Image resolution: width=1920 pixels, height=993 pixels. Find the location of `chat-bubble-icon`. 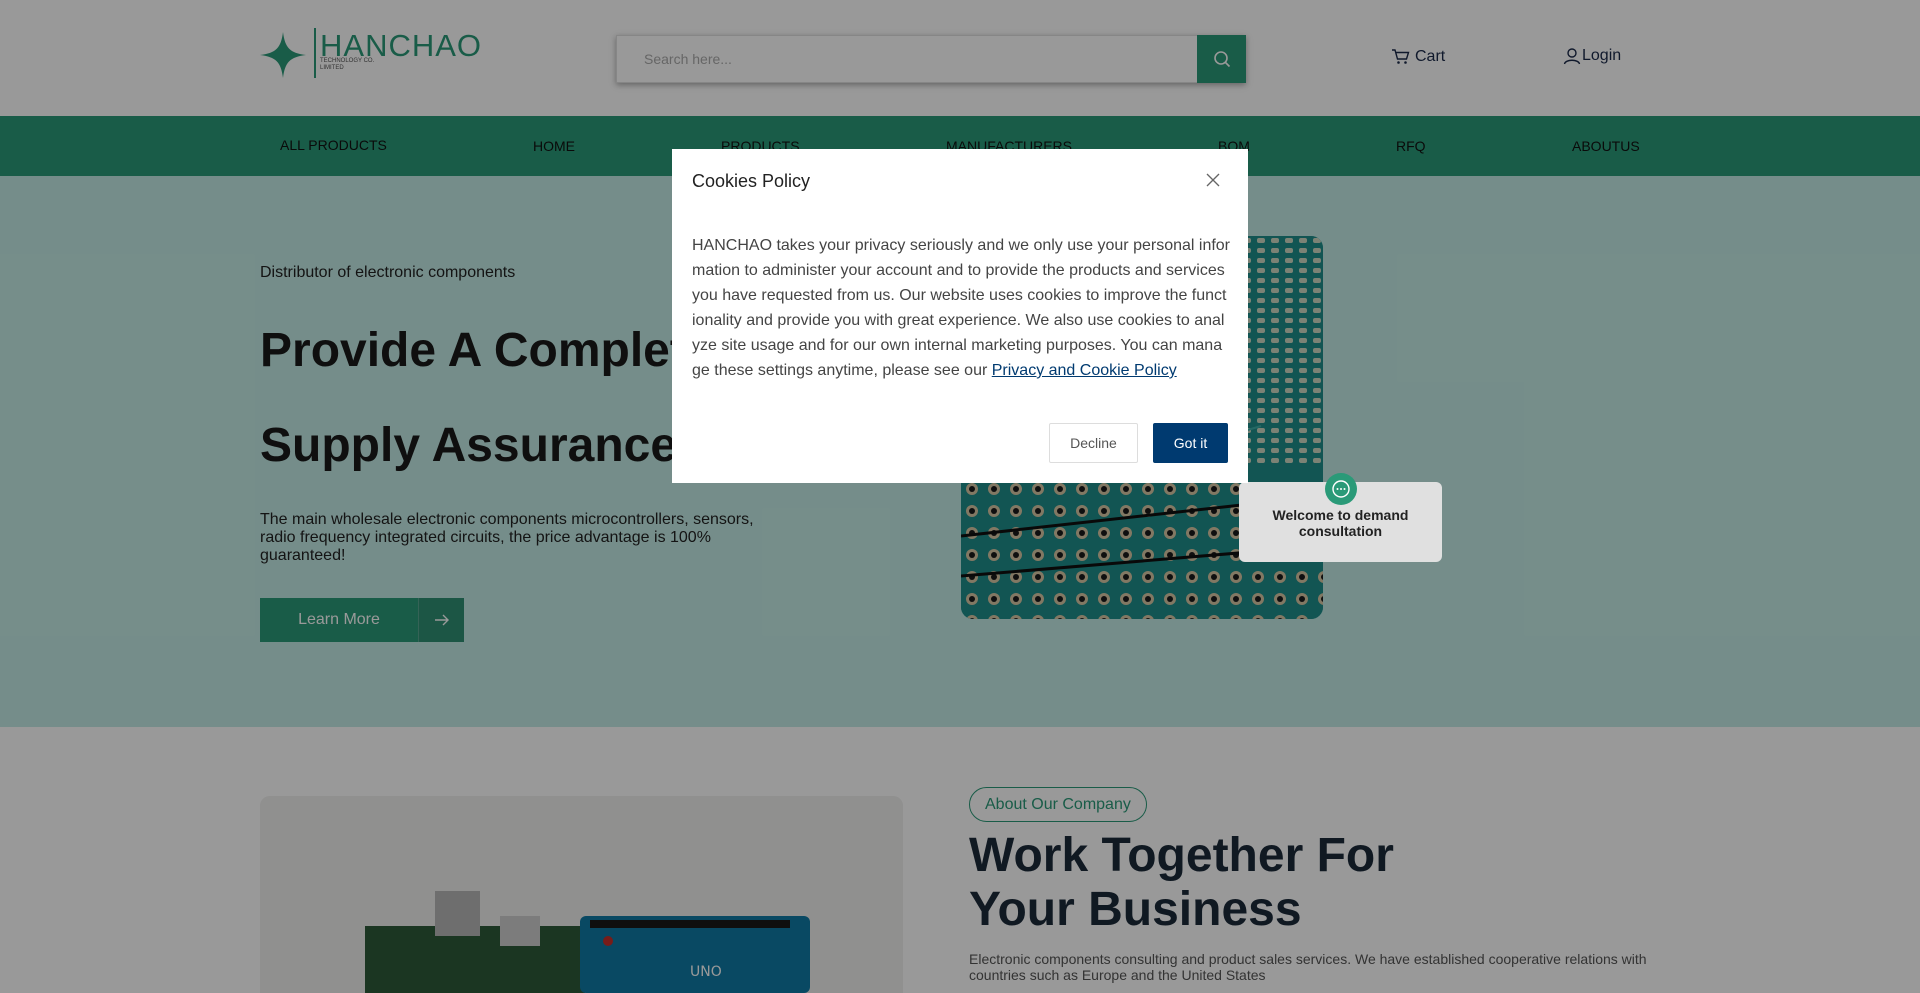

chat-bubble-icon is located at coordinates (1341, 489).